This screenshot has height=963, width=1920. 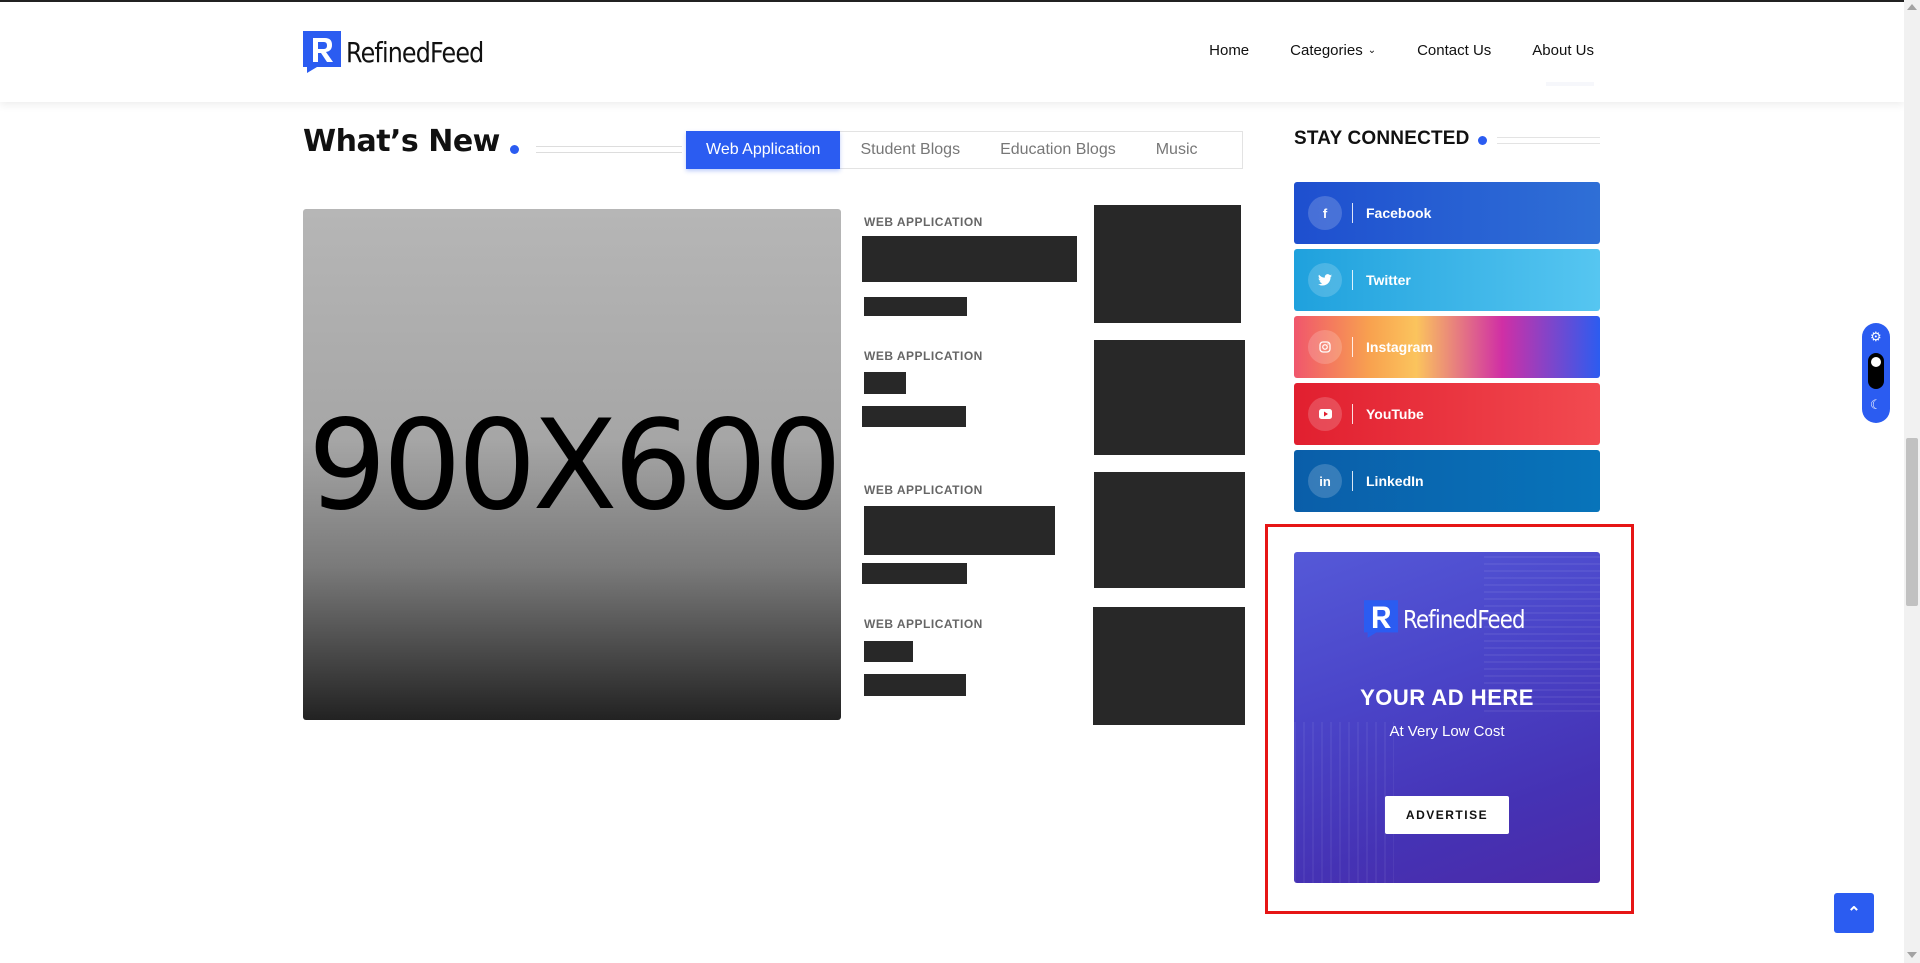 I want to click on nav-contact-label: Contact Us, so click(x=1454, y=50).